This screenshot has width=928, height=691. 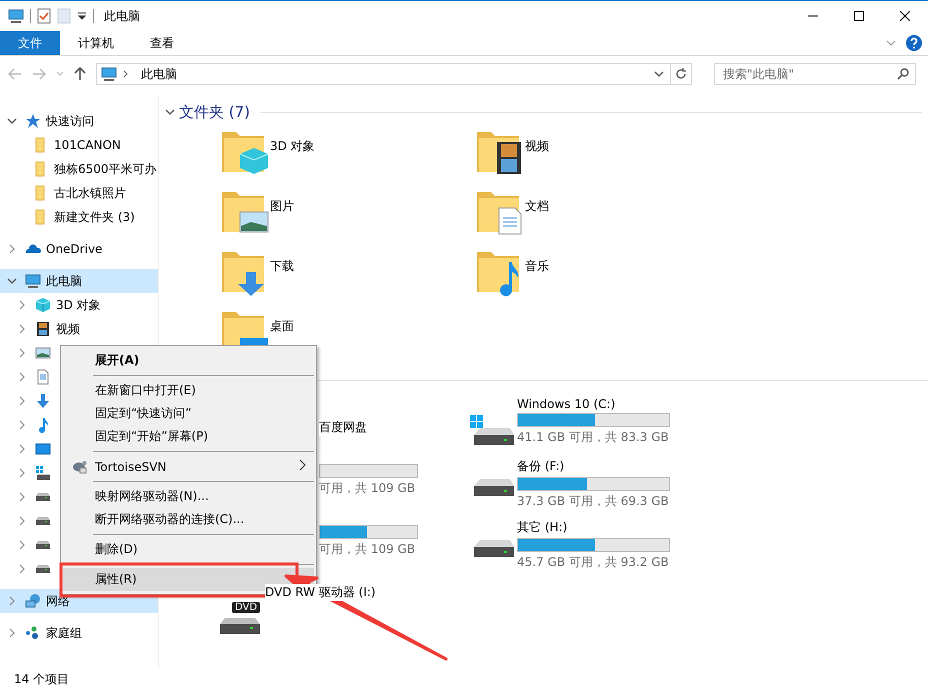 What do you see at coordinates (33, 633) in the screenshot?
I see `homegroup-icon` at bounding box center [33, 633].